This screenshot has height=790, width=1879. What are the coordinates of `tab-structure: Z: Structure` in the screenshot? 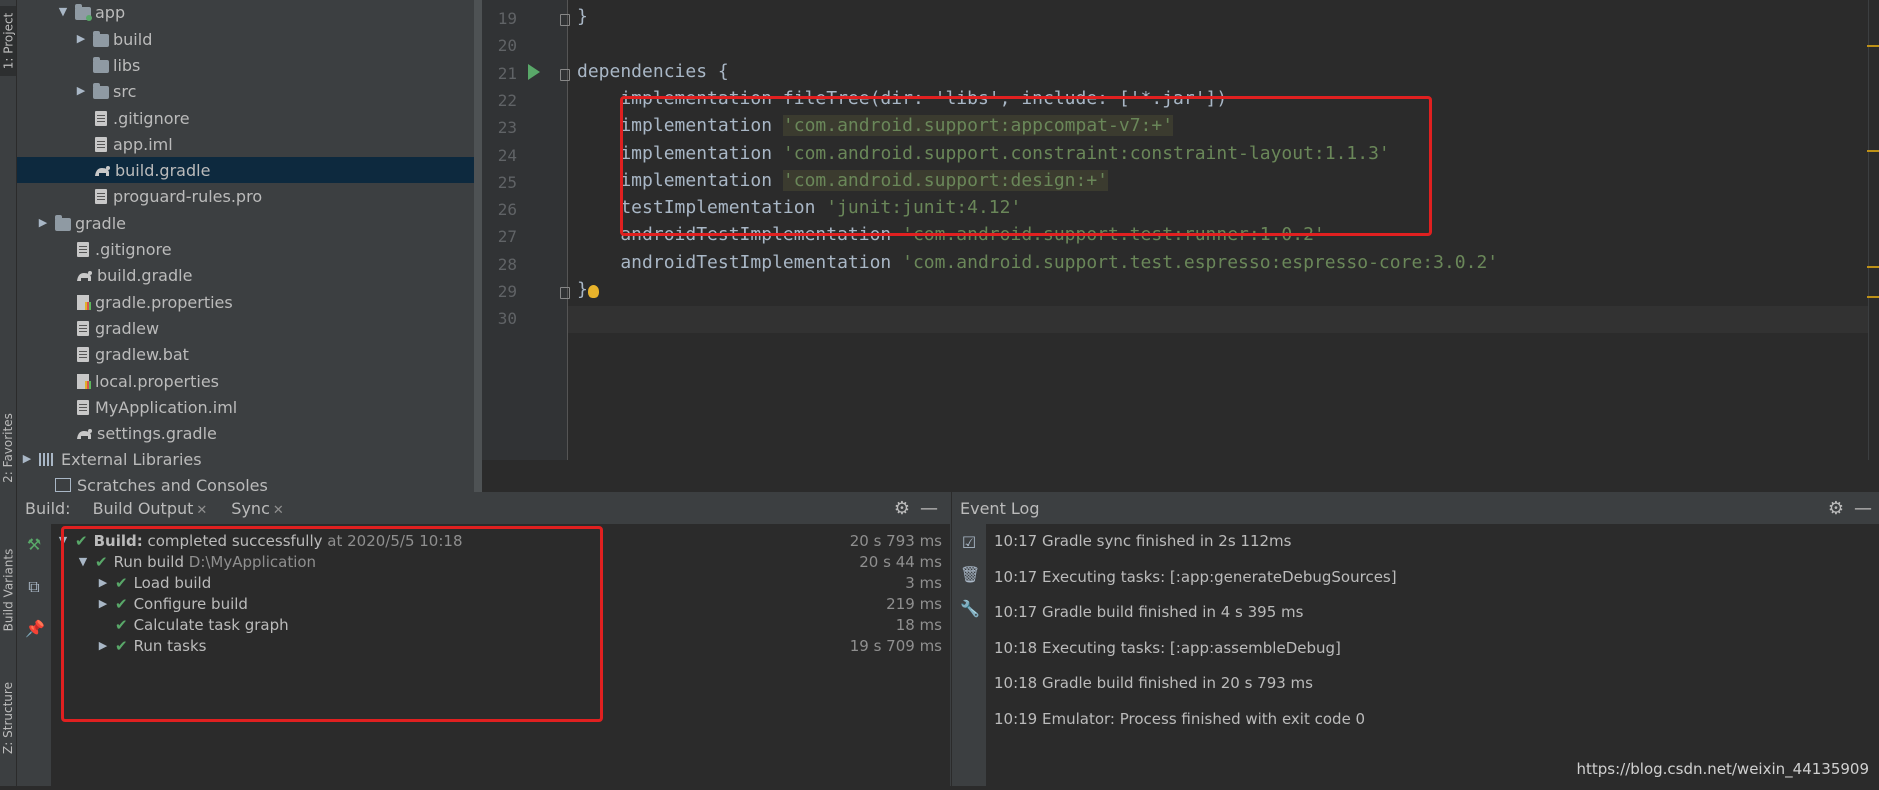 It's located at (8, 717).